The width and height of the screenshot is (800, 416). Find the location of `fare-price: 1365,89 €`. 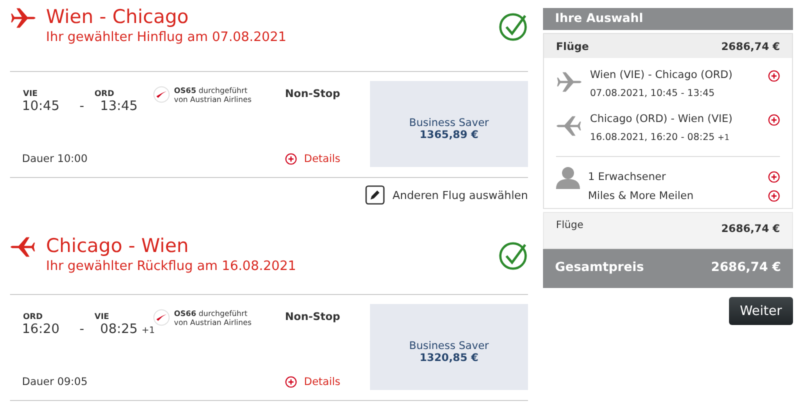

fare-price: 1365,89 € is located at coordinates (449, 135).